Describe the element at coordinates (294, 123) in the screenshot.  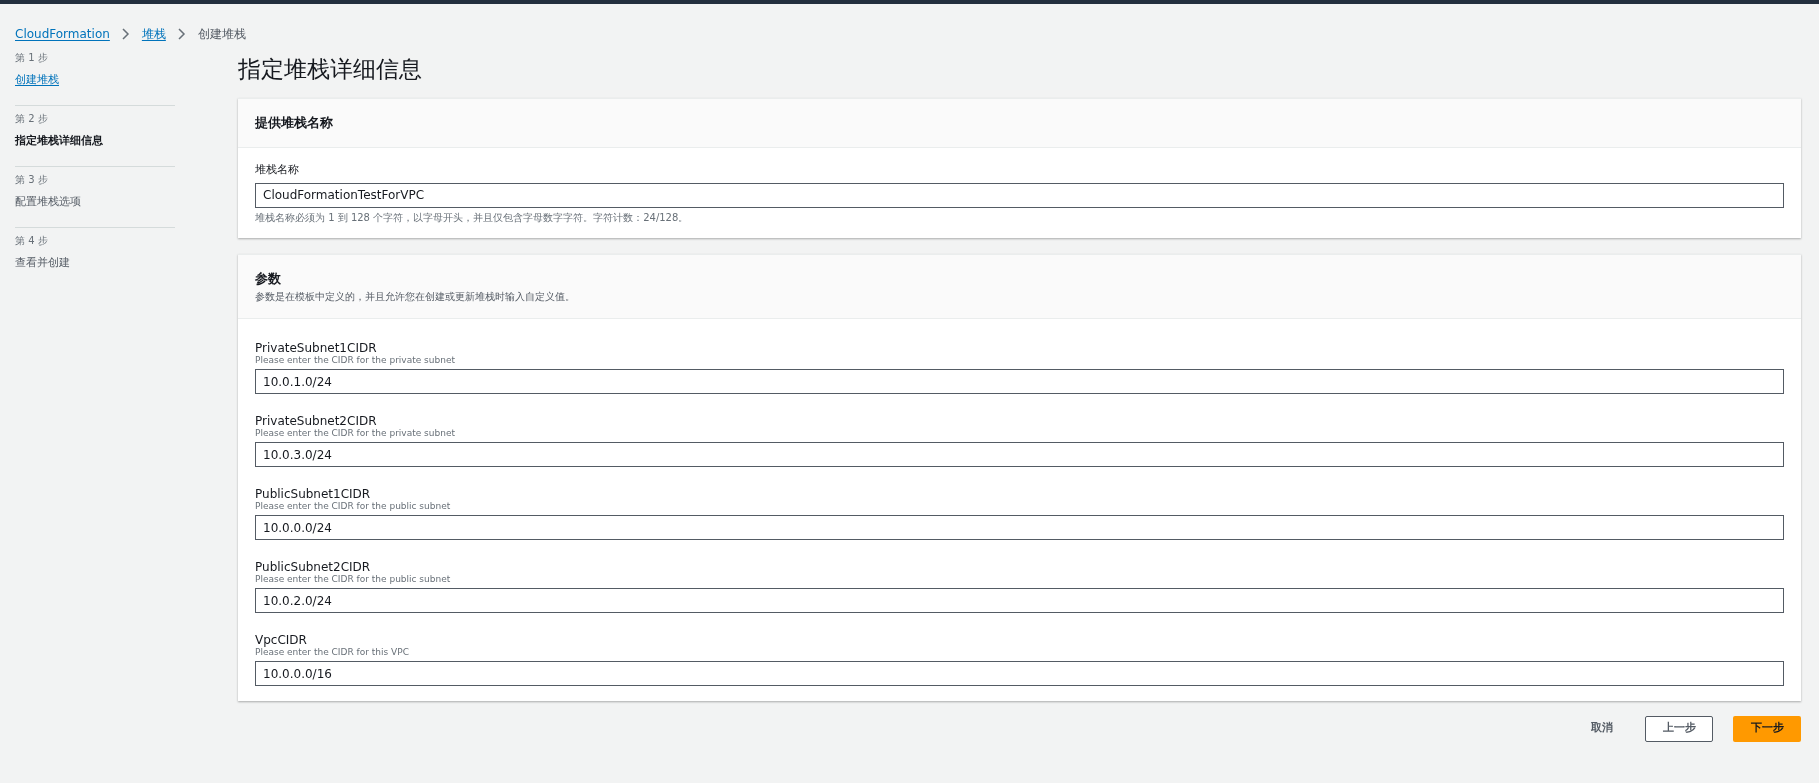
I see `section-title: 提供堆栈名称` at that location.